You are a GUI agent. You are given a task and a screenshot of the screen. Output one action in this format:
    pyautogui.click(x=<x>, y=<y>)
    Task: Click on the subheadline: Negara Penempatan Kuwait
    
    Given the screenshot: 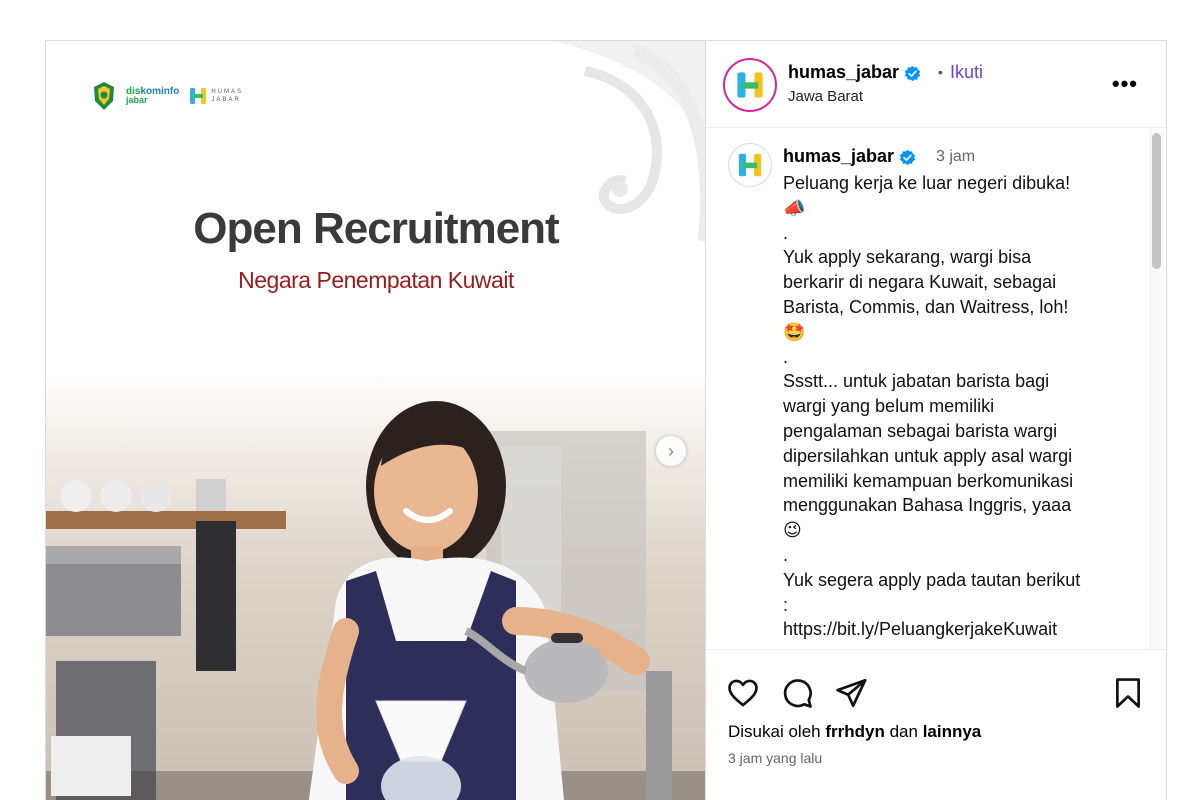 What is the action you would take?
    pyautogui.click(x=376, y=280)
    